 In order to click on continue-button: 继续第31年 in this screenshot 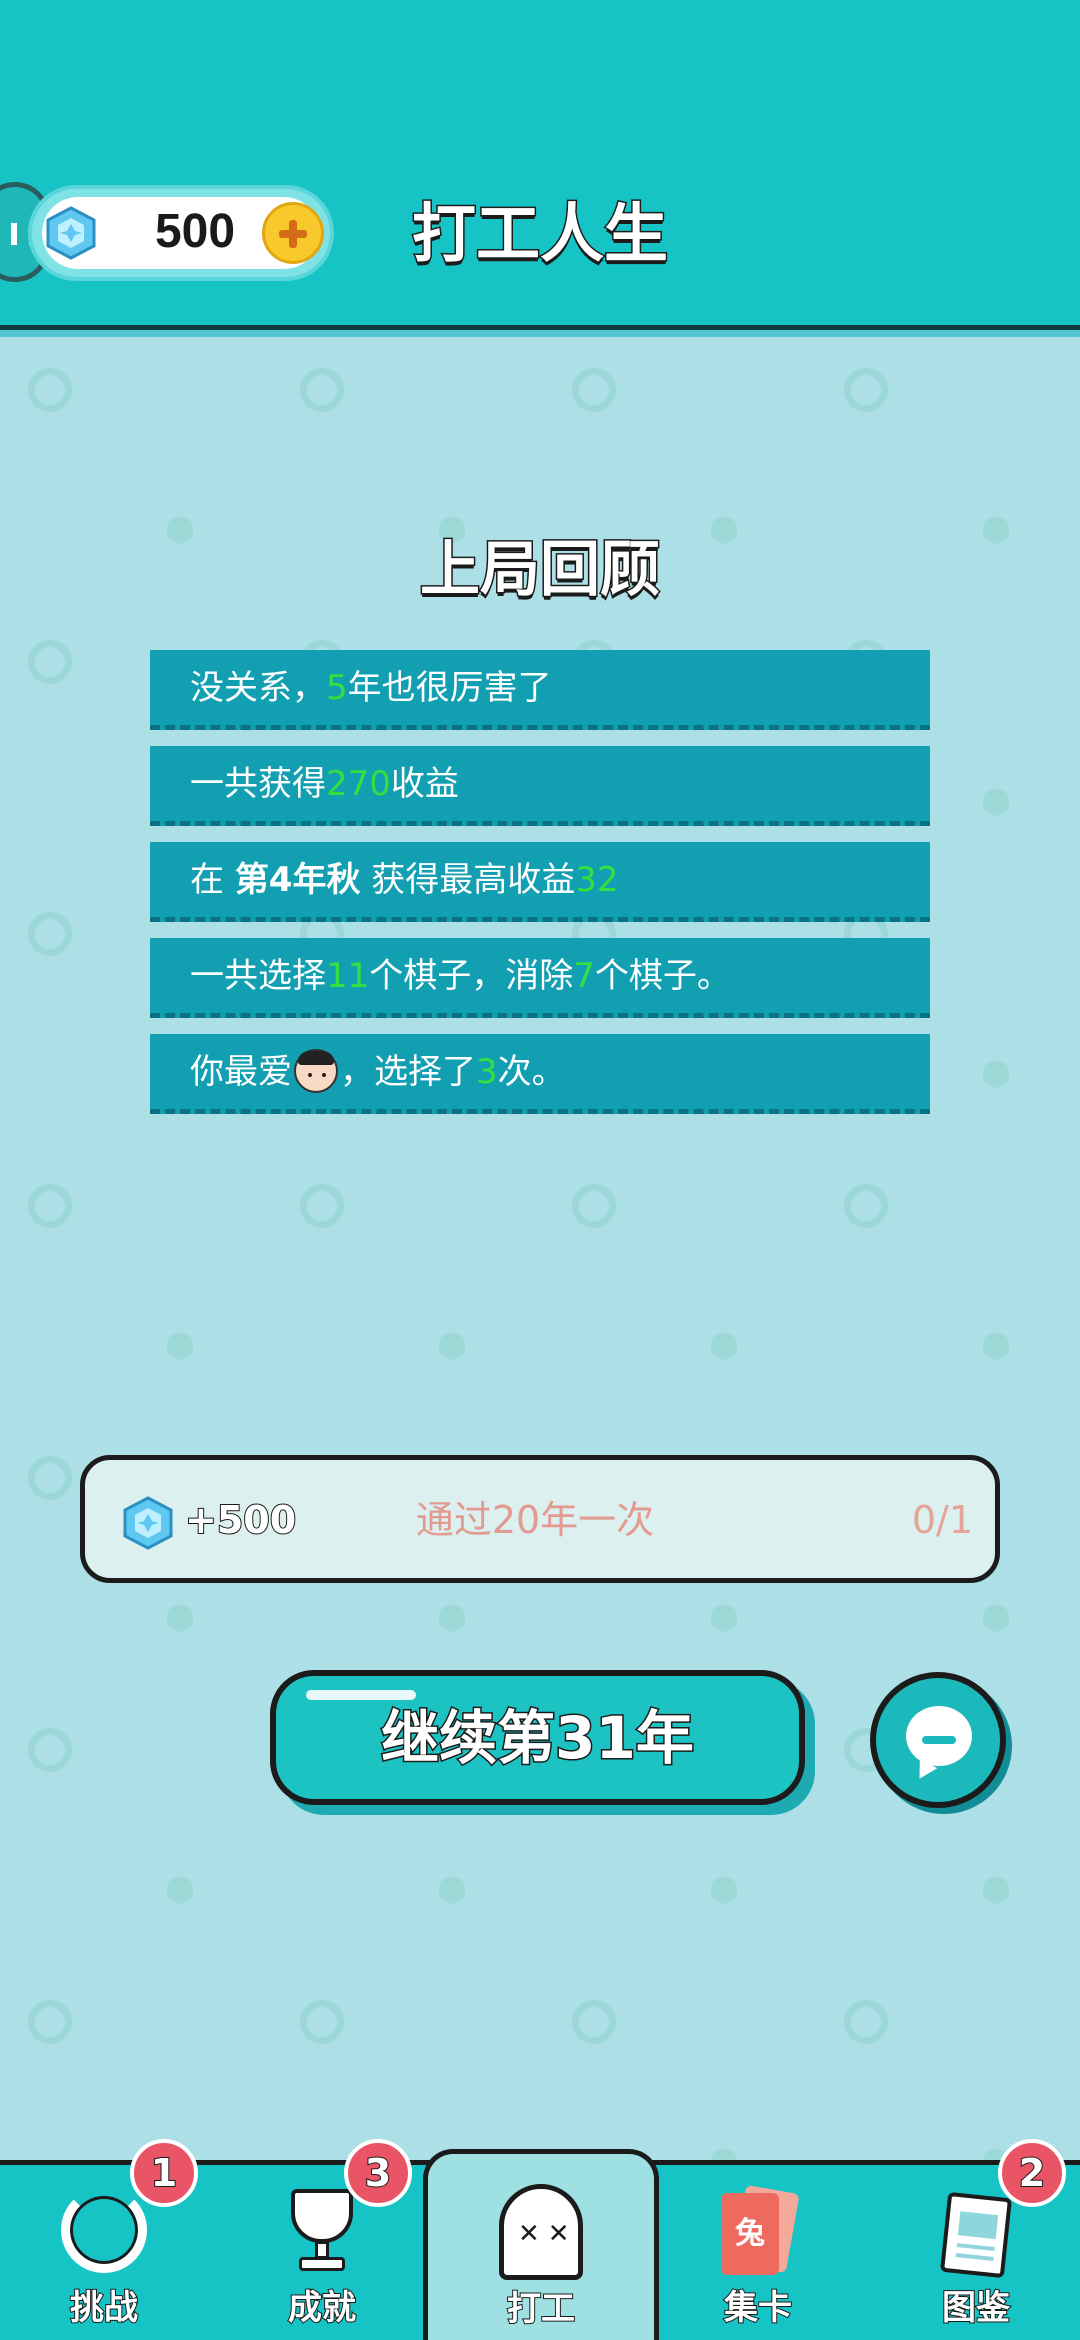, I will do `click(537, 1737)`.